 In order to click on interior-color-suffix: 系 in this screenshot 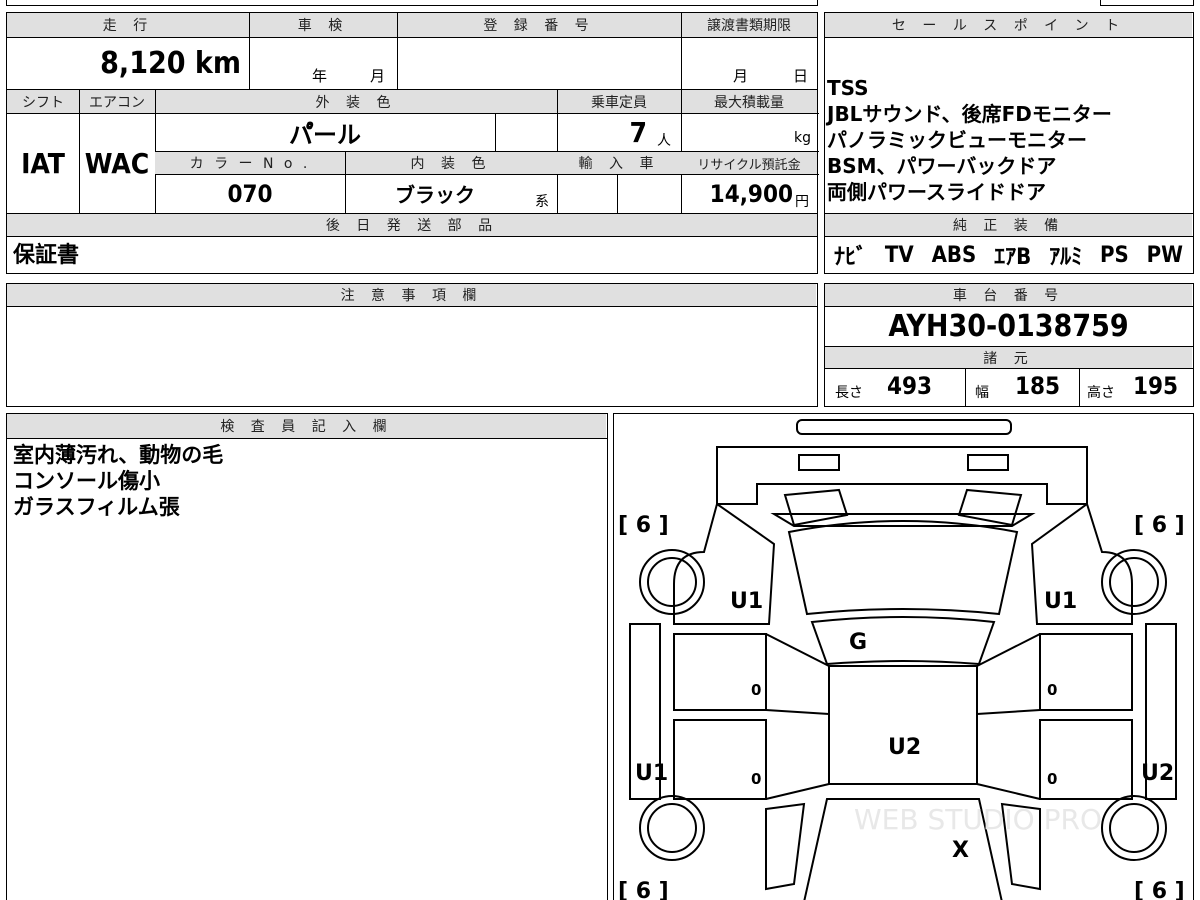, I will do `click(542, 202)`.